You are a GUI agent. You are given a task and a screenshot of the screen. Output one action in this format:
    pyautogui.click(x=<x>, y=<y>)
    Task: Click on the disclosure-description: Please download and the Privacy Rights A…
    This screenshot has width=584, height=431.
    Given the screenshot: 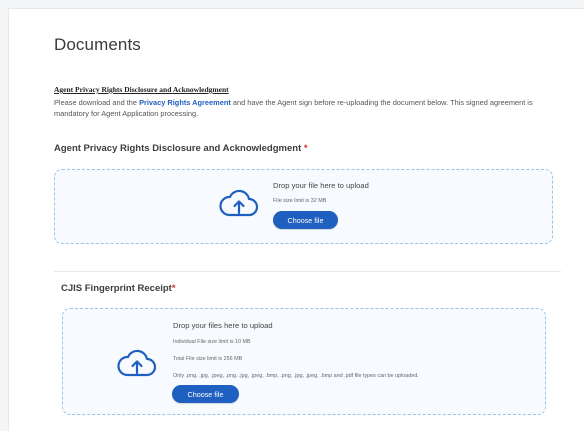 What is the action you would take?
    pyautogui.click(x=304, y=108)
    